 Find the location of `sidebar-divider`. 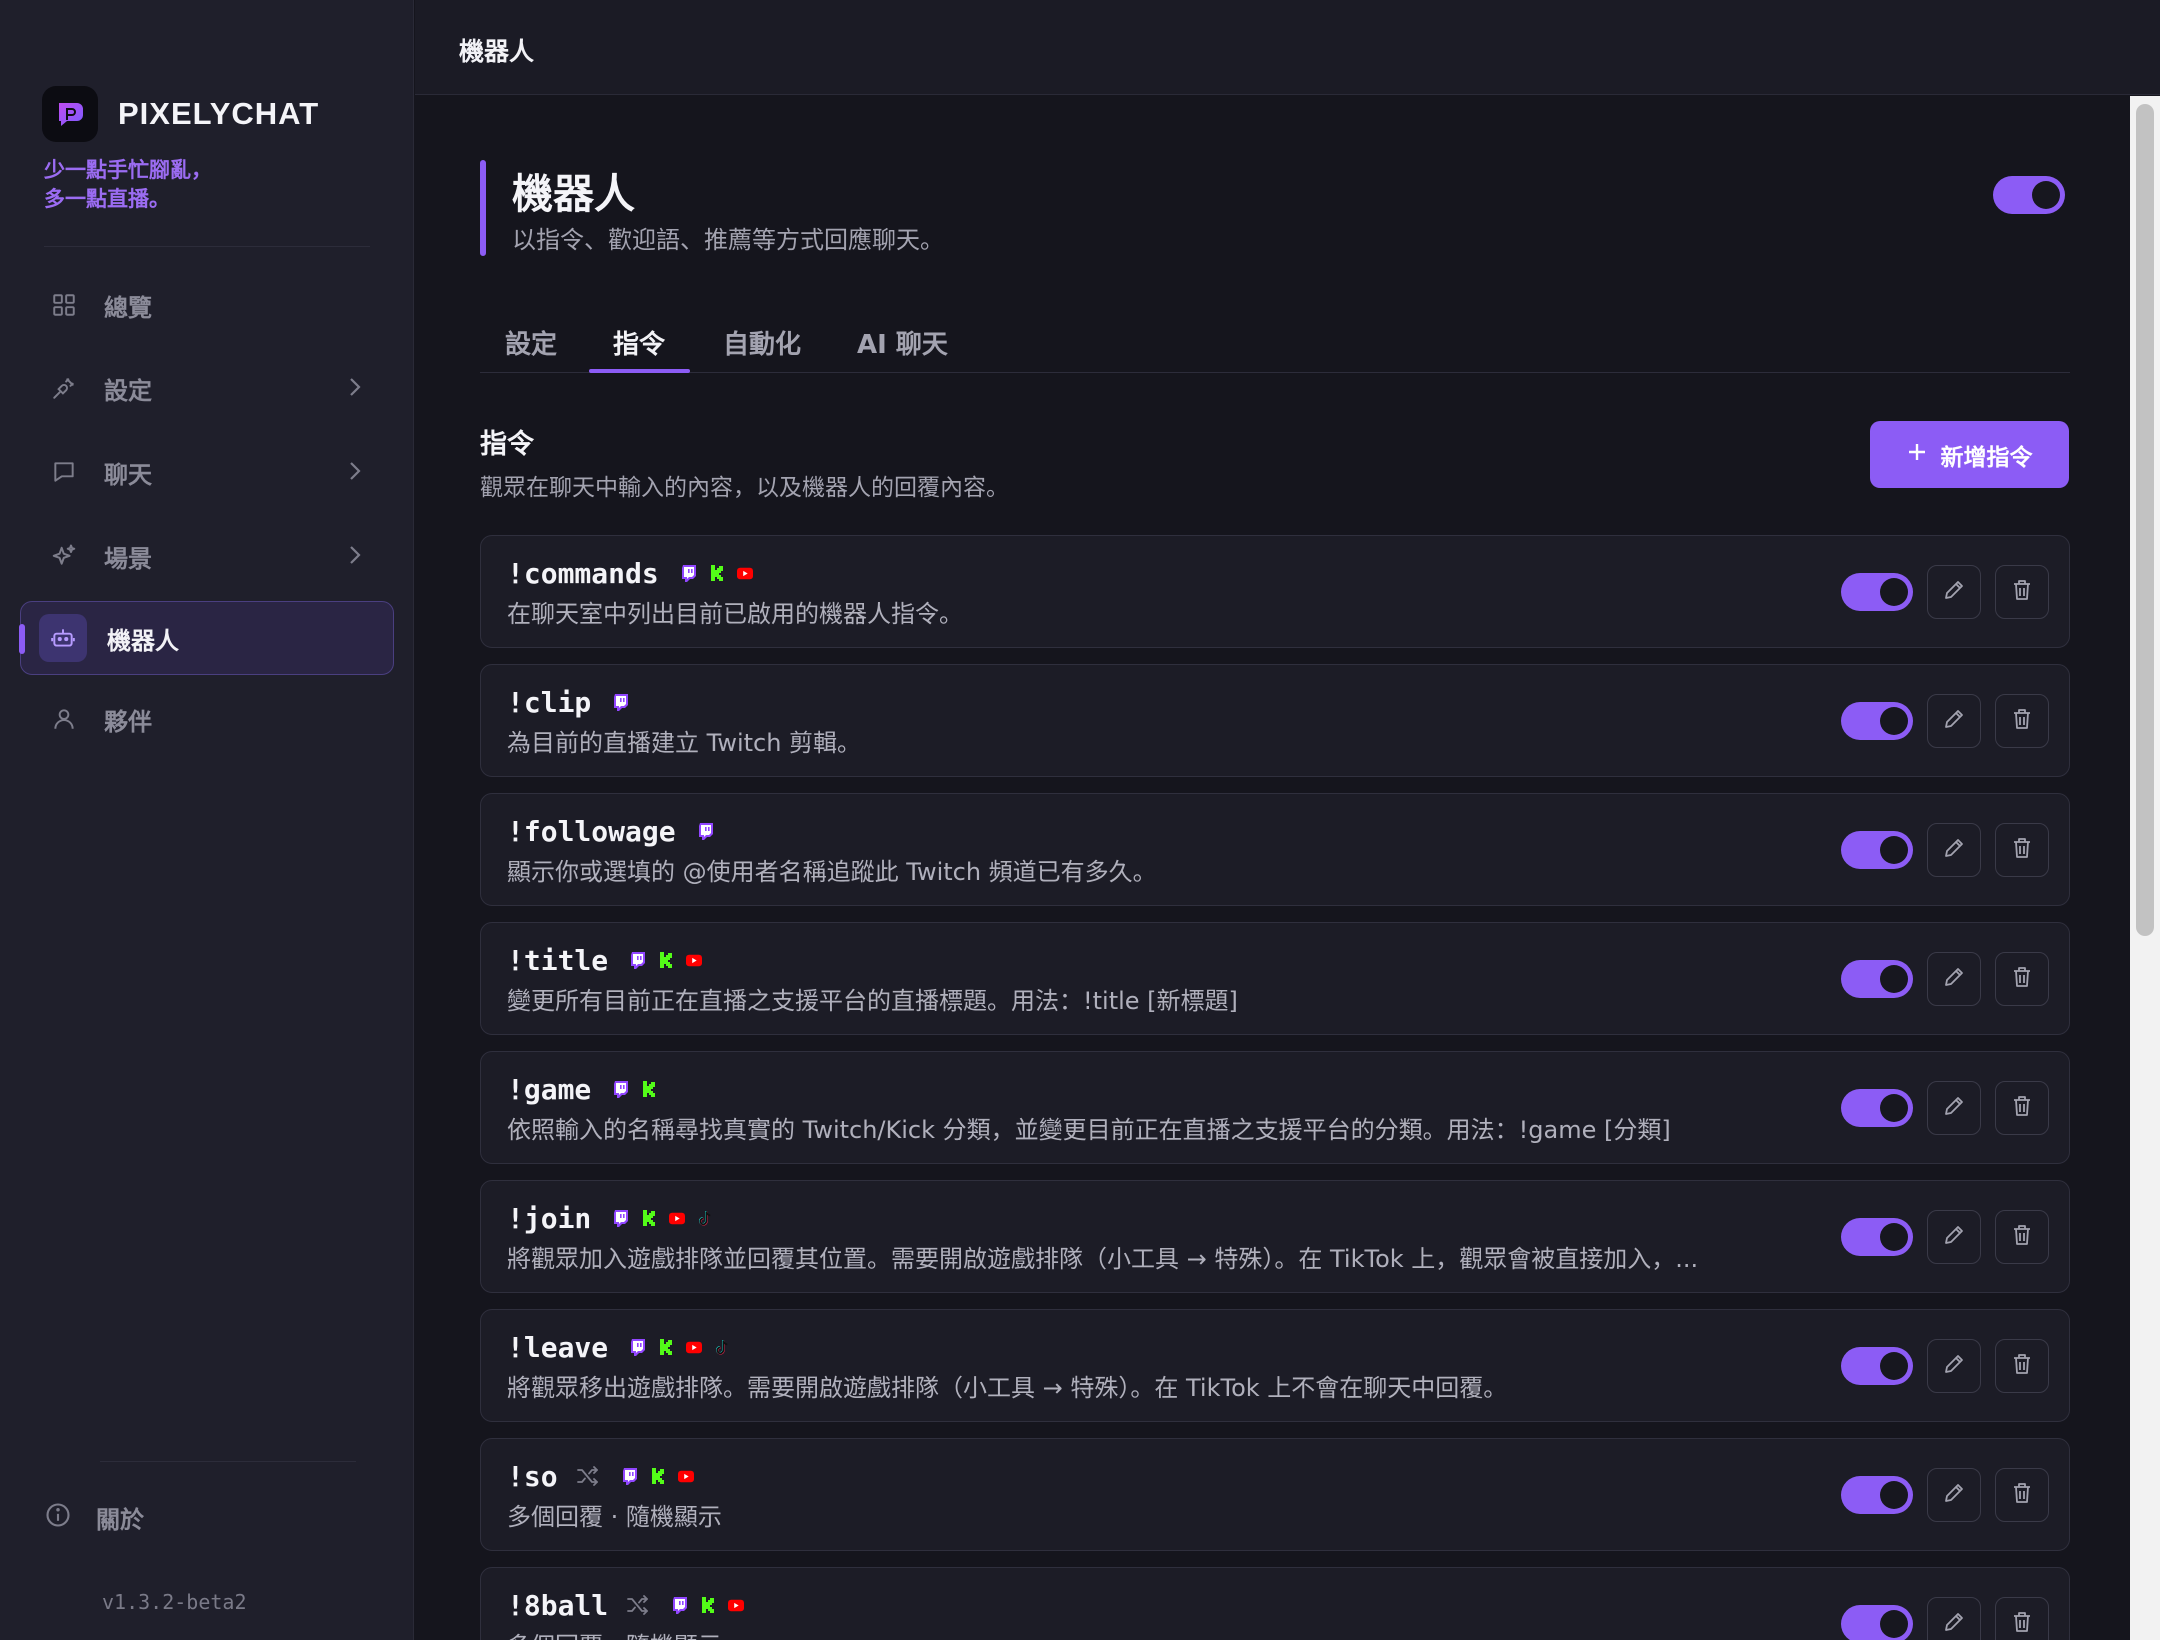

sidebar-divider is located at coordinates (228, 1461).